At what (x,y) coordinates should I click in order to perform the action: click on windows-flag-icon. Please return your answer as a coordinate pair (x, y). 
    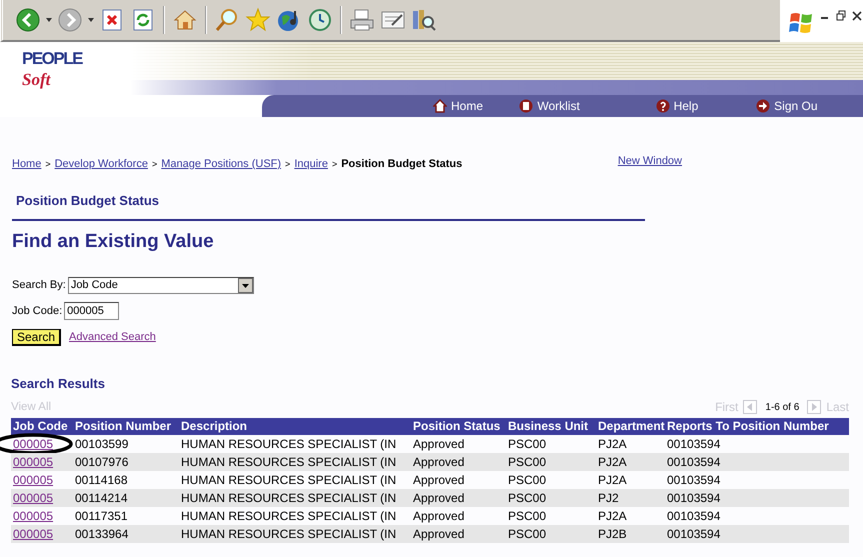
    Looking at the image, I should click on (801, 23).